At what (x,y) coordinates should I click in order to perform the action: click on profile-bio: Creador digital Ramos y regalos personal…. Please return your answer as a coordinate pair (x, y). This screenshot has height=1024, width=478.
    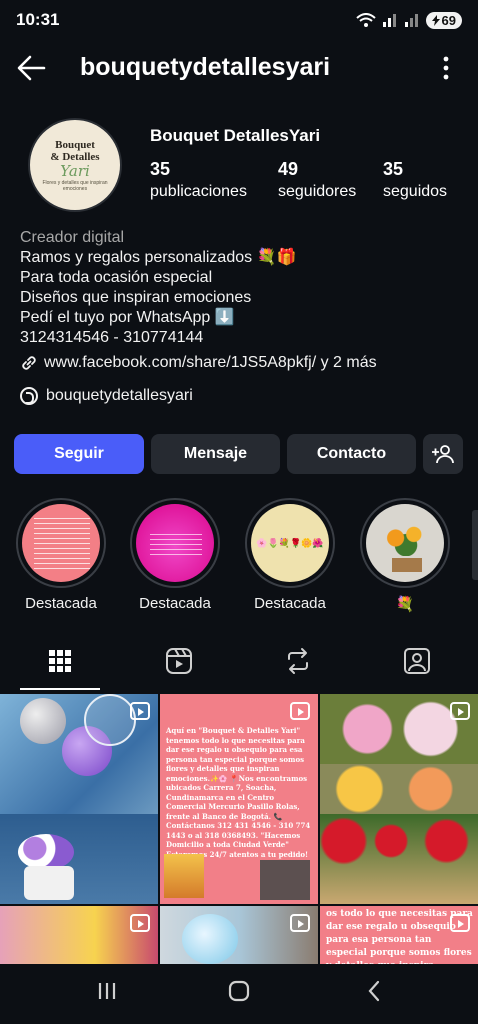
    Looking at the image, I should click on (240, 300).